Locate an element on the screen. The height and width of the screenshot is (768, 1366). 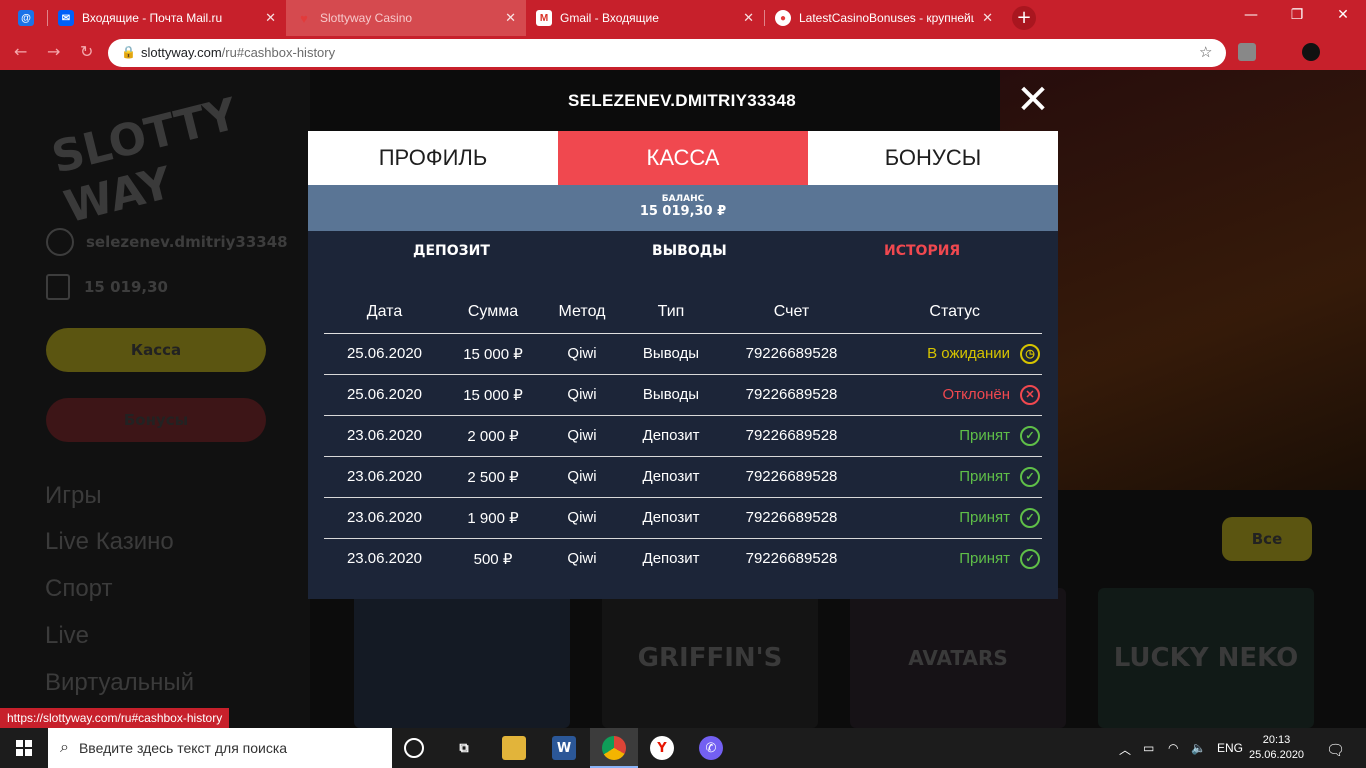
yandex-browser-icon: Y is located at coordinates (662, 748).